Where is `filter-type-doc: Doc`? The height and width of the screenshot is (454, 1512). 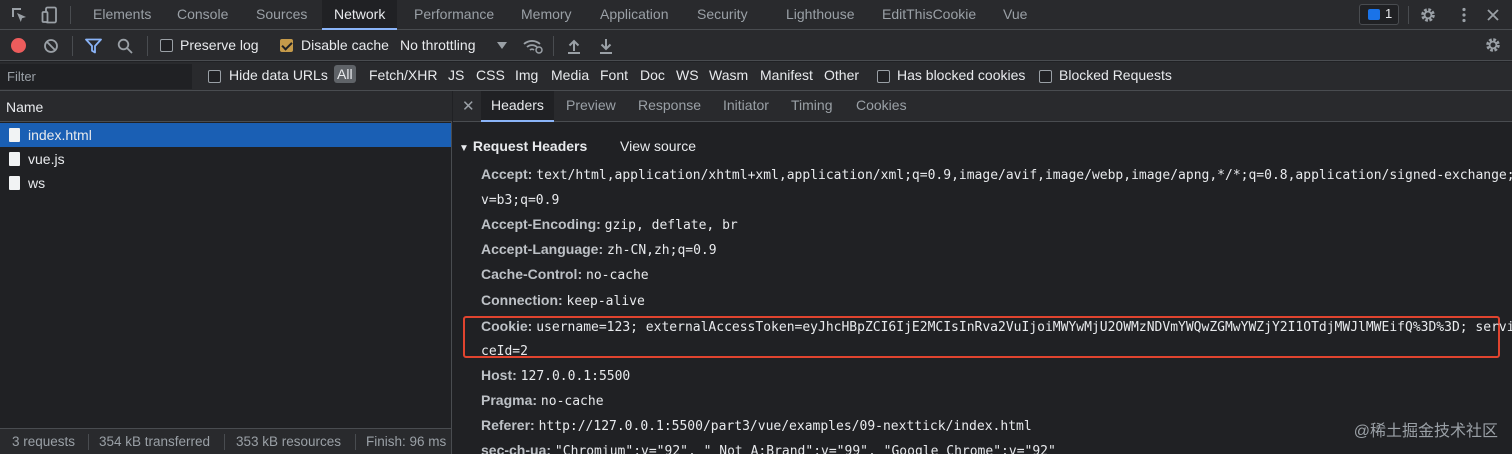 filter-type-doc: Doc is located at coordinates (652, 75).